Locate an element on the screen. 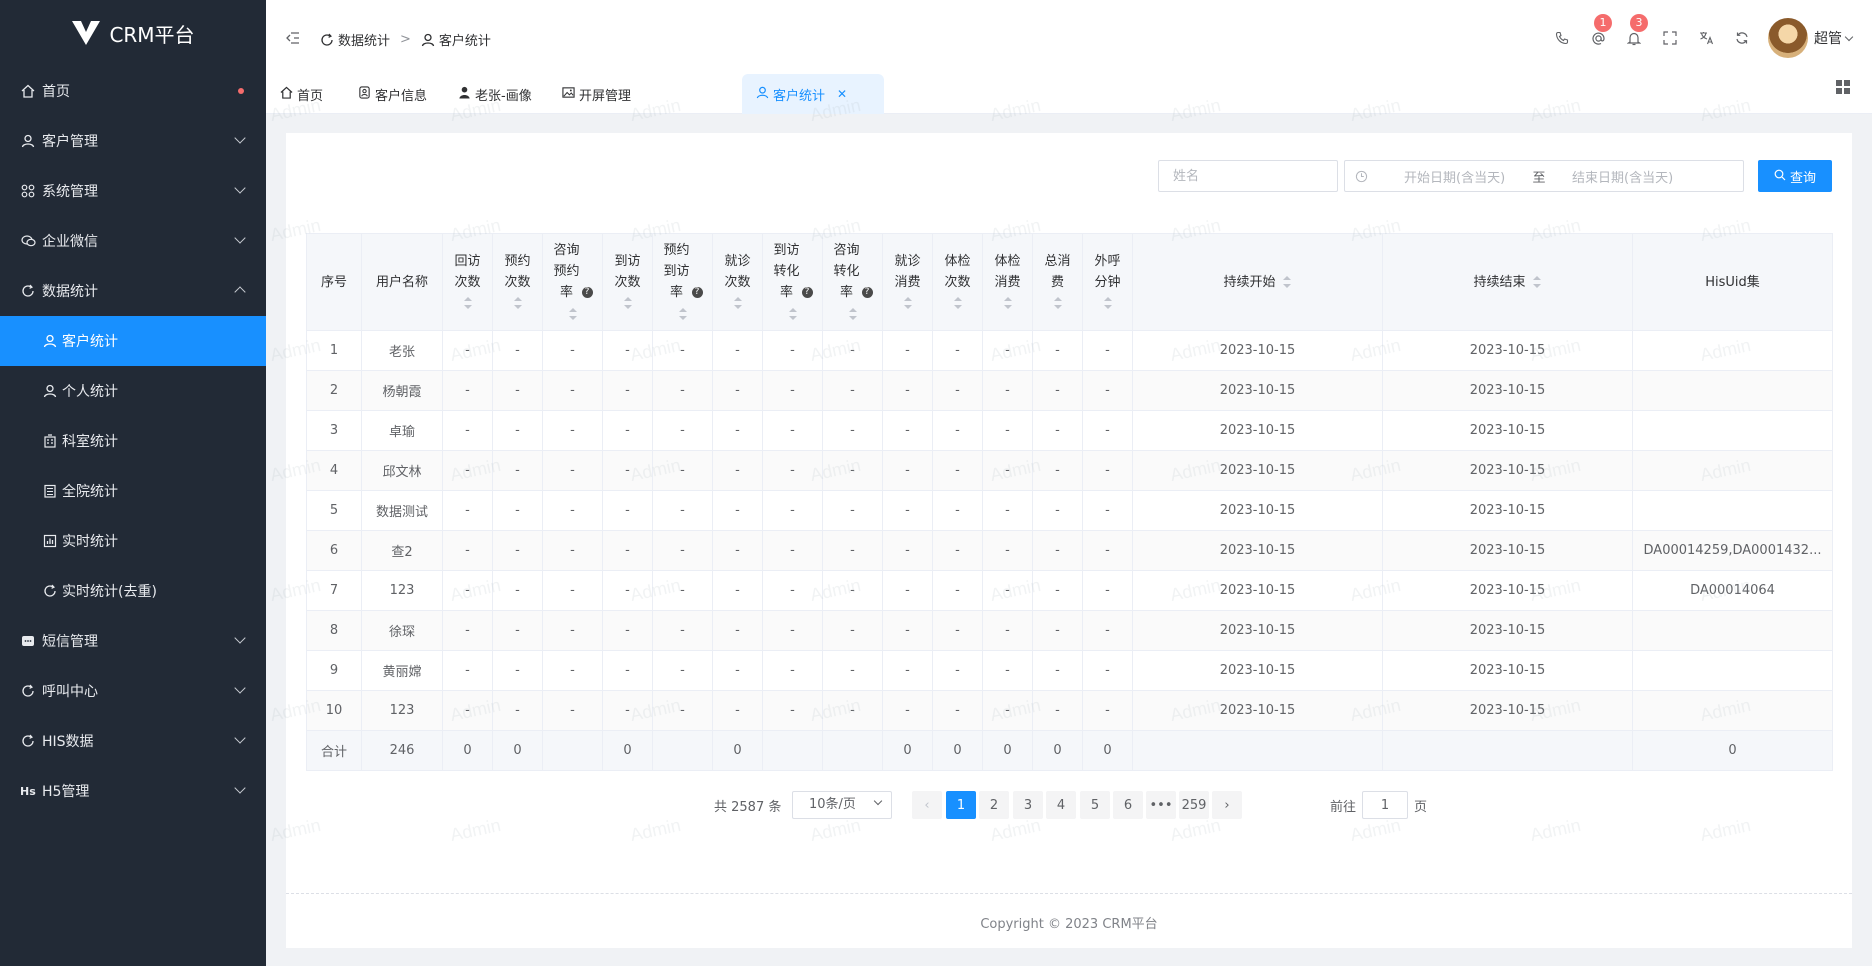  close-icon: ✕ is located at coordinates (842, 94).